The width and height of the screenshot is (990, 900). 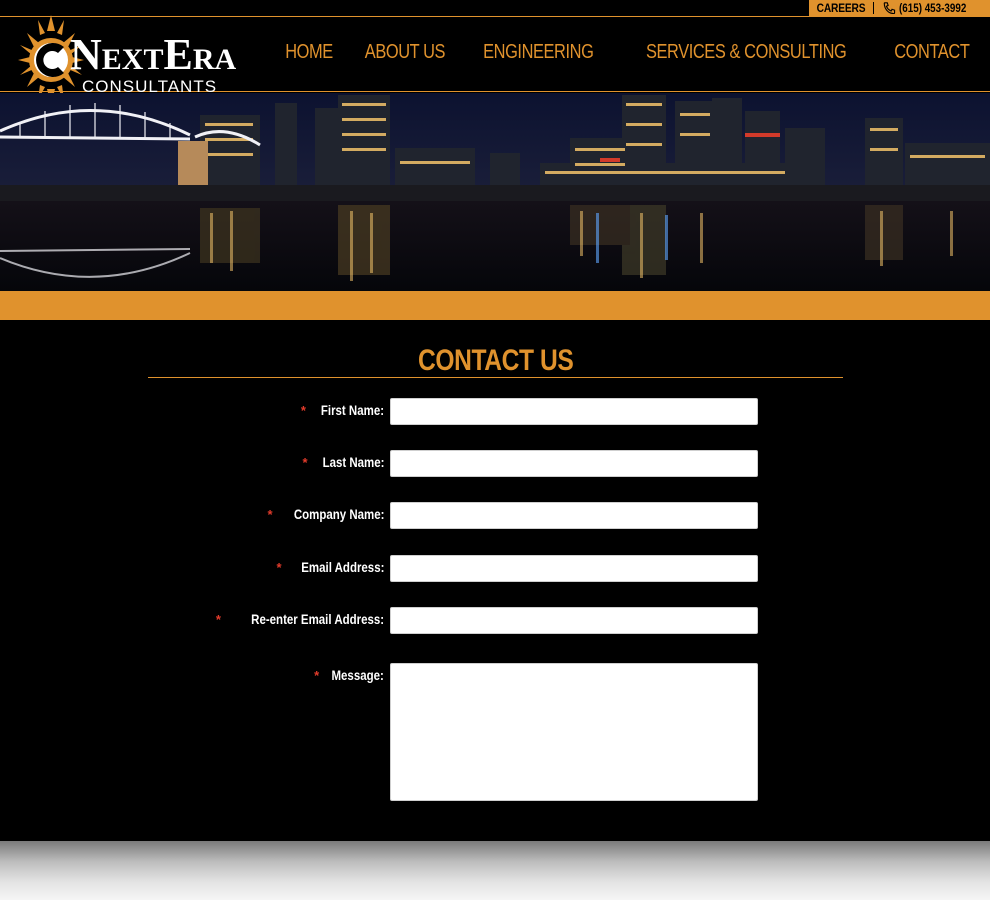 I want to click on first-name-label: * First Name:, so click(x=342, y=410).